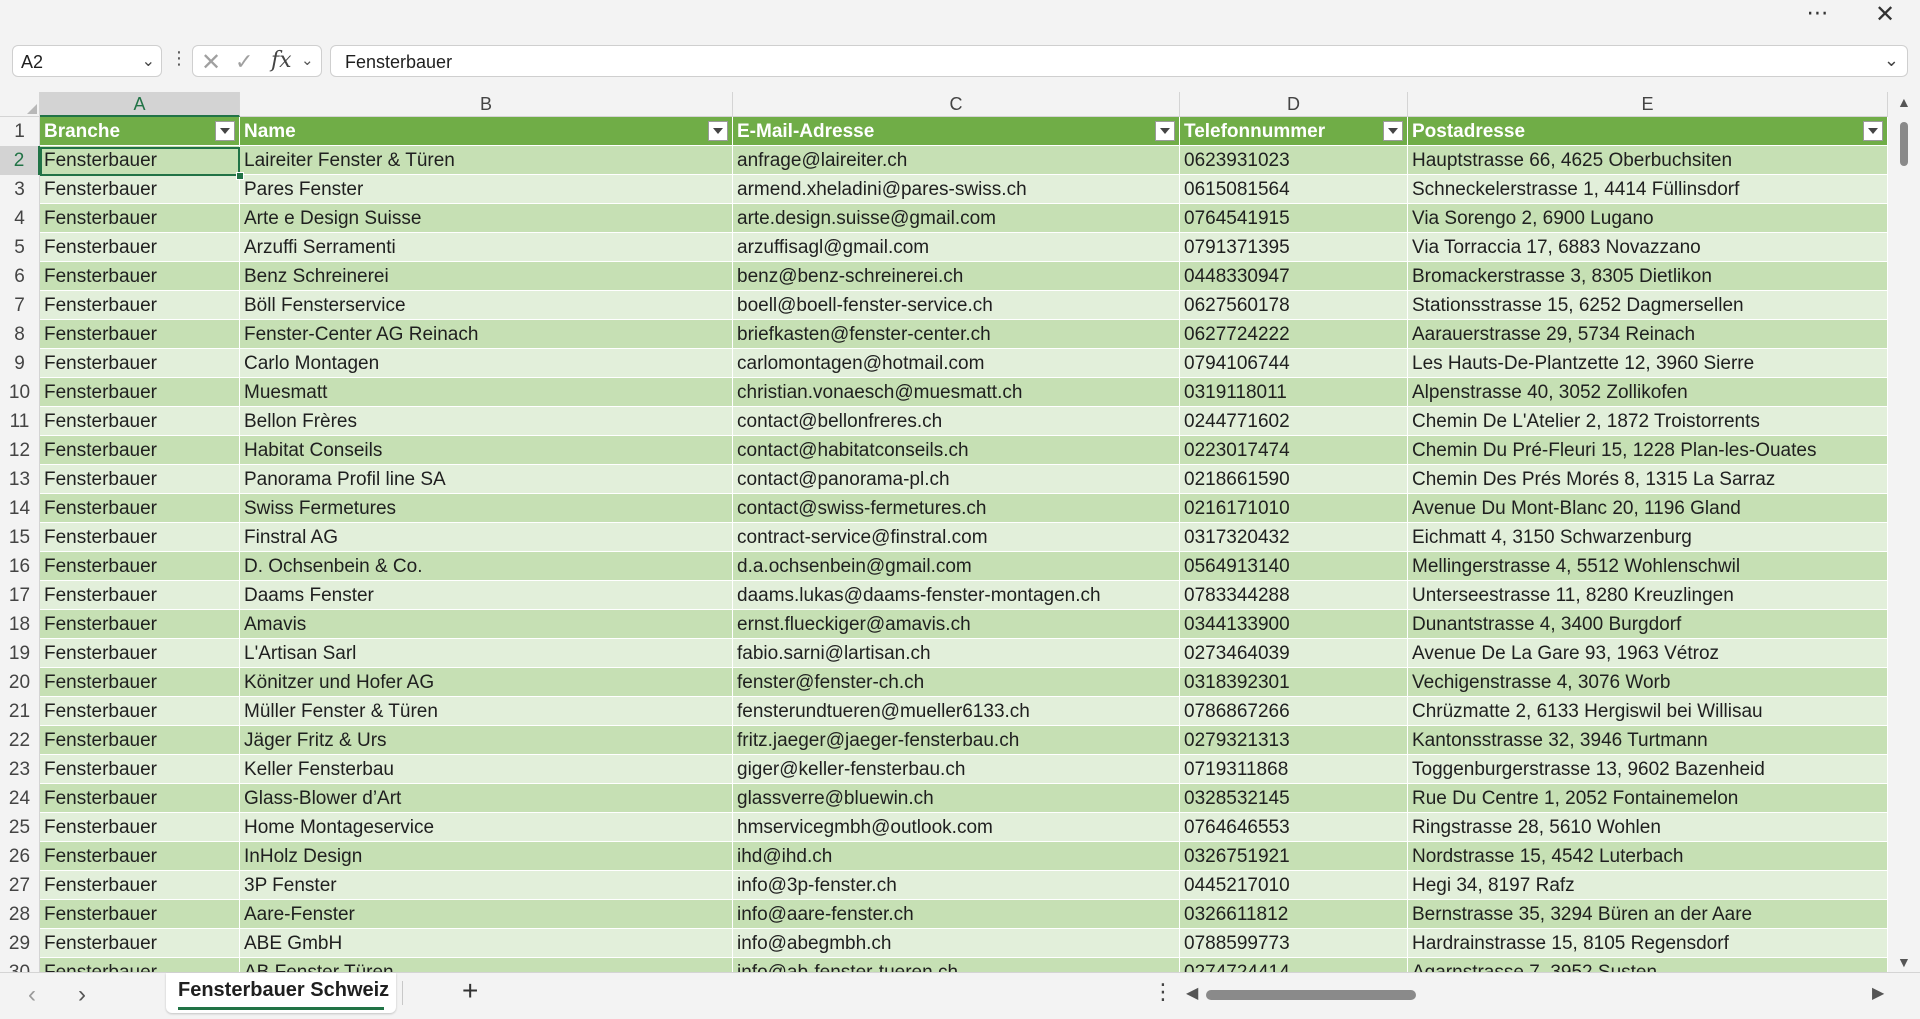  What do you see at coordinates (956, 189) in the screenshot?
I see `table-cell: armend.xheladini@pares-swiss.ch` at bounding box center [956, 189].